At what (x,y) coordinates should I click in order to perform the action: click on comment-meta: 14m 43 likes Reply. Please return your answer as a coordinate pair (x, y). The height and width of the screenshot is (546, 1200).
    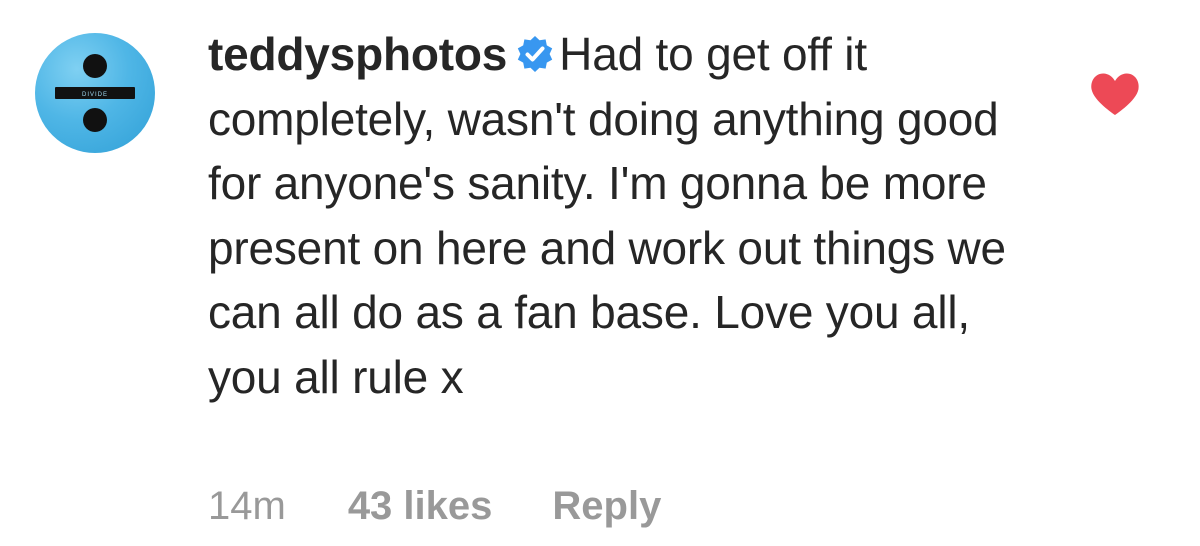
    Looking at the image, I should click on (434, 506).